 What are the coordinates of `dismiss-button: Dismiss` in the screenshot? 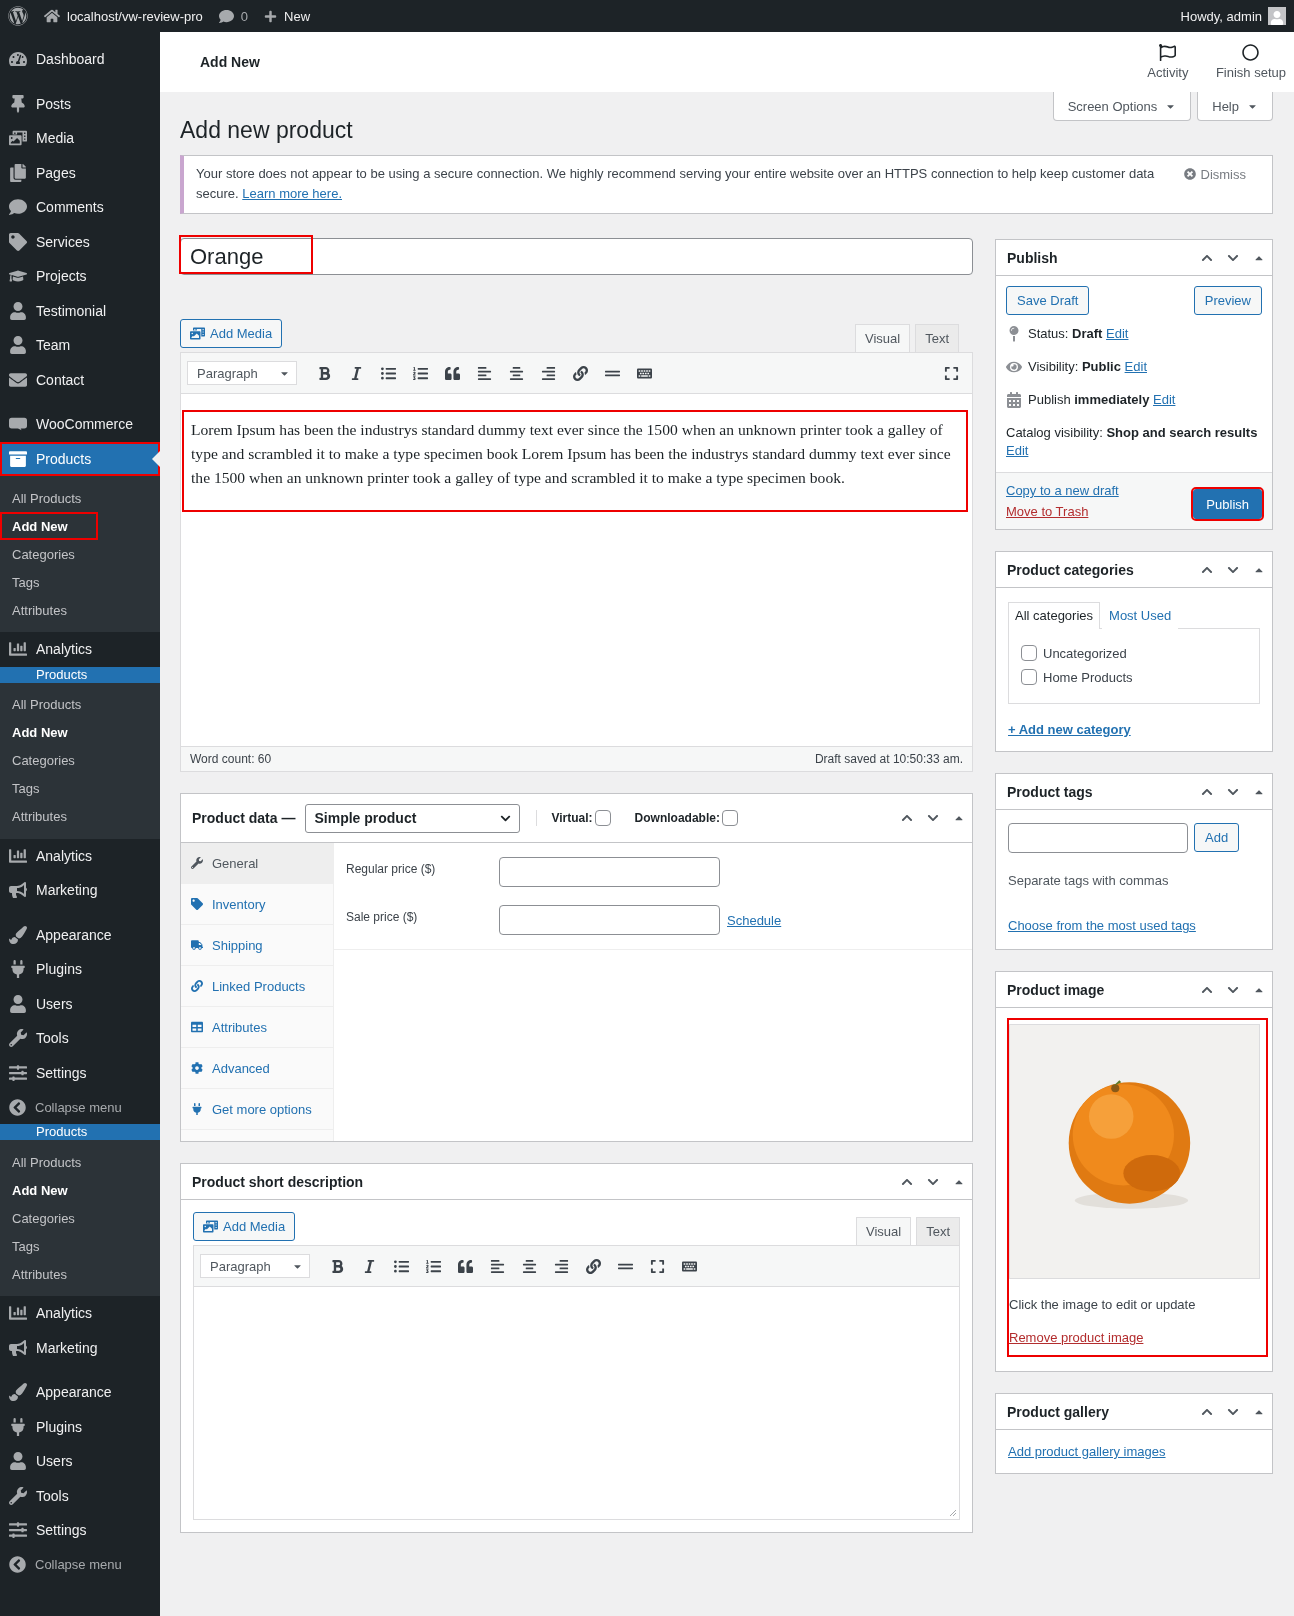 It's located at (1221, 174).